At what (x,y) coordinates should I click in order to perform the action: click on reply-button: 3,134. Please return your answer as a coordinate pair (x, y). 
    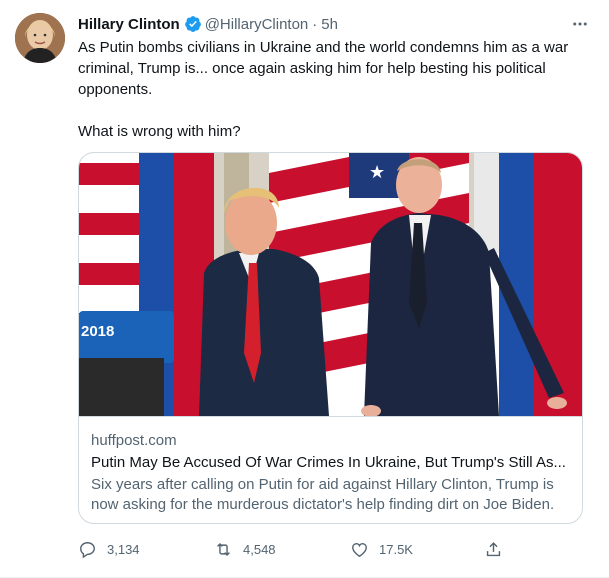
    Looking at the image, I should click on (109, 549).